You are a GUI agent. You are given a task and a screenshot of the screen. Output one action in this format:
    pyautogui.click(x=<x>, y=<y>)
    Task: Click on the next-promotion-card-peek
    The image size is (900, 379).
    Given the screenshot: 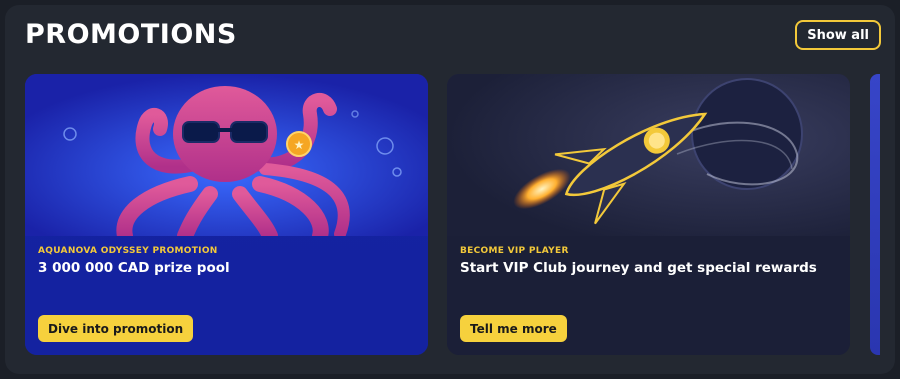 What is the action you would take?
    pyautogui.click(x=875, y=214)
    